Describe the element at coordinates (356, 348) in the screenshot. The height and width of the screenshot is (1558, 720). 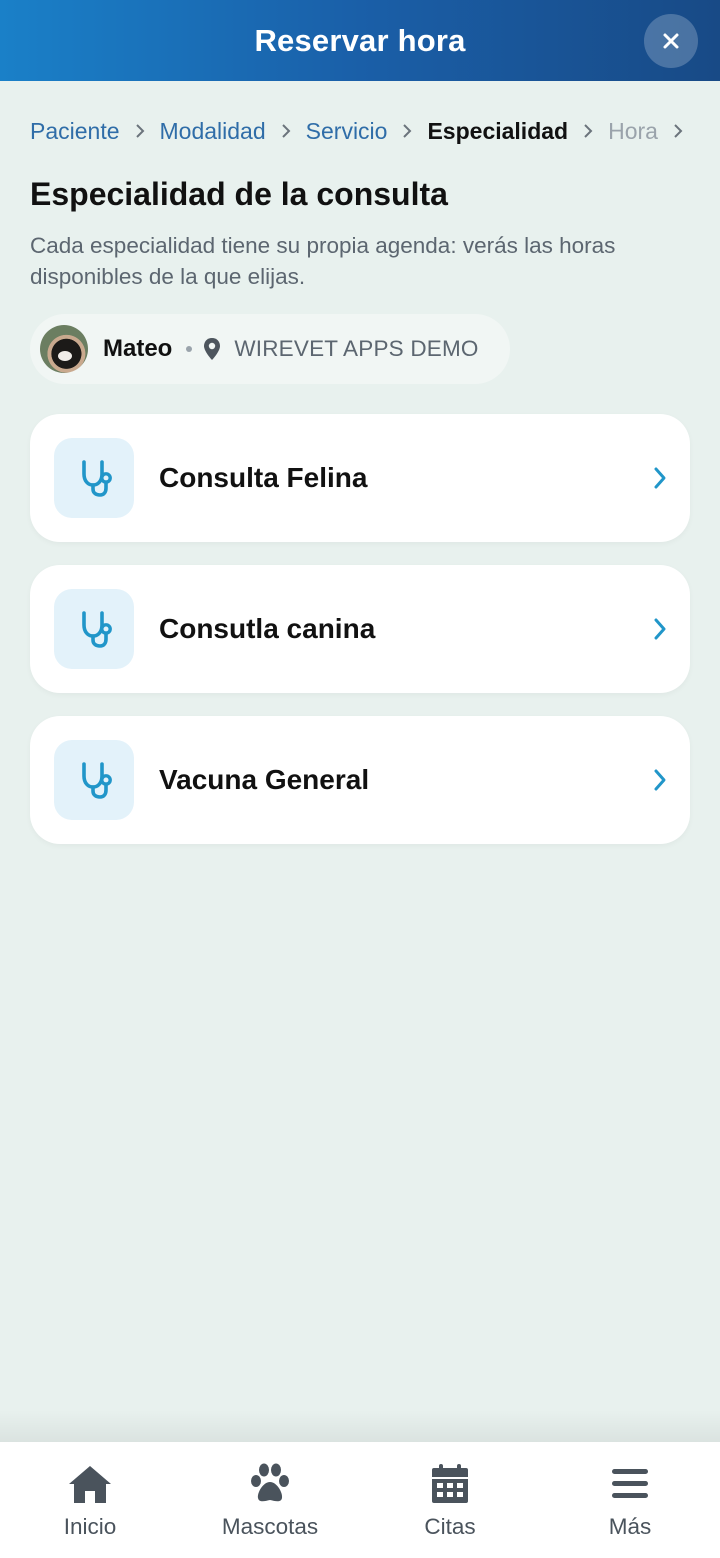
I see `clinic-name: WIREVET APPS DEMO` at that location.